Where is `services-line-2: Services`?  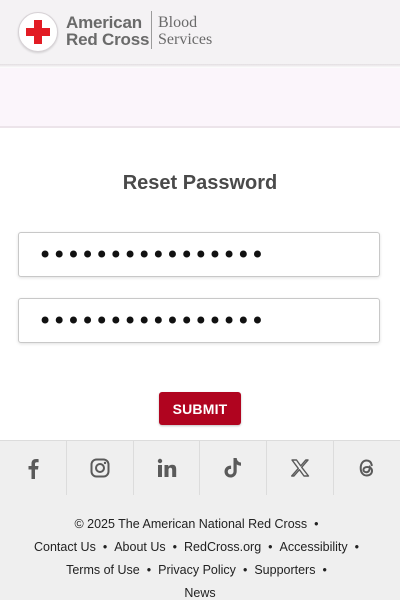
services-line-2: Services is located at coordinates (185, 39).